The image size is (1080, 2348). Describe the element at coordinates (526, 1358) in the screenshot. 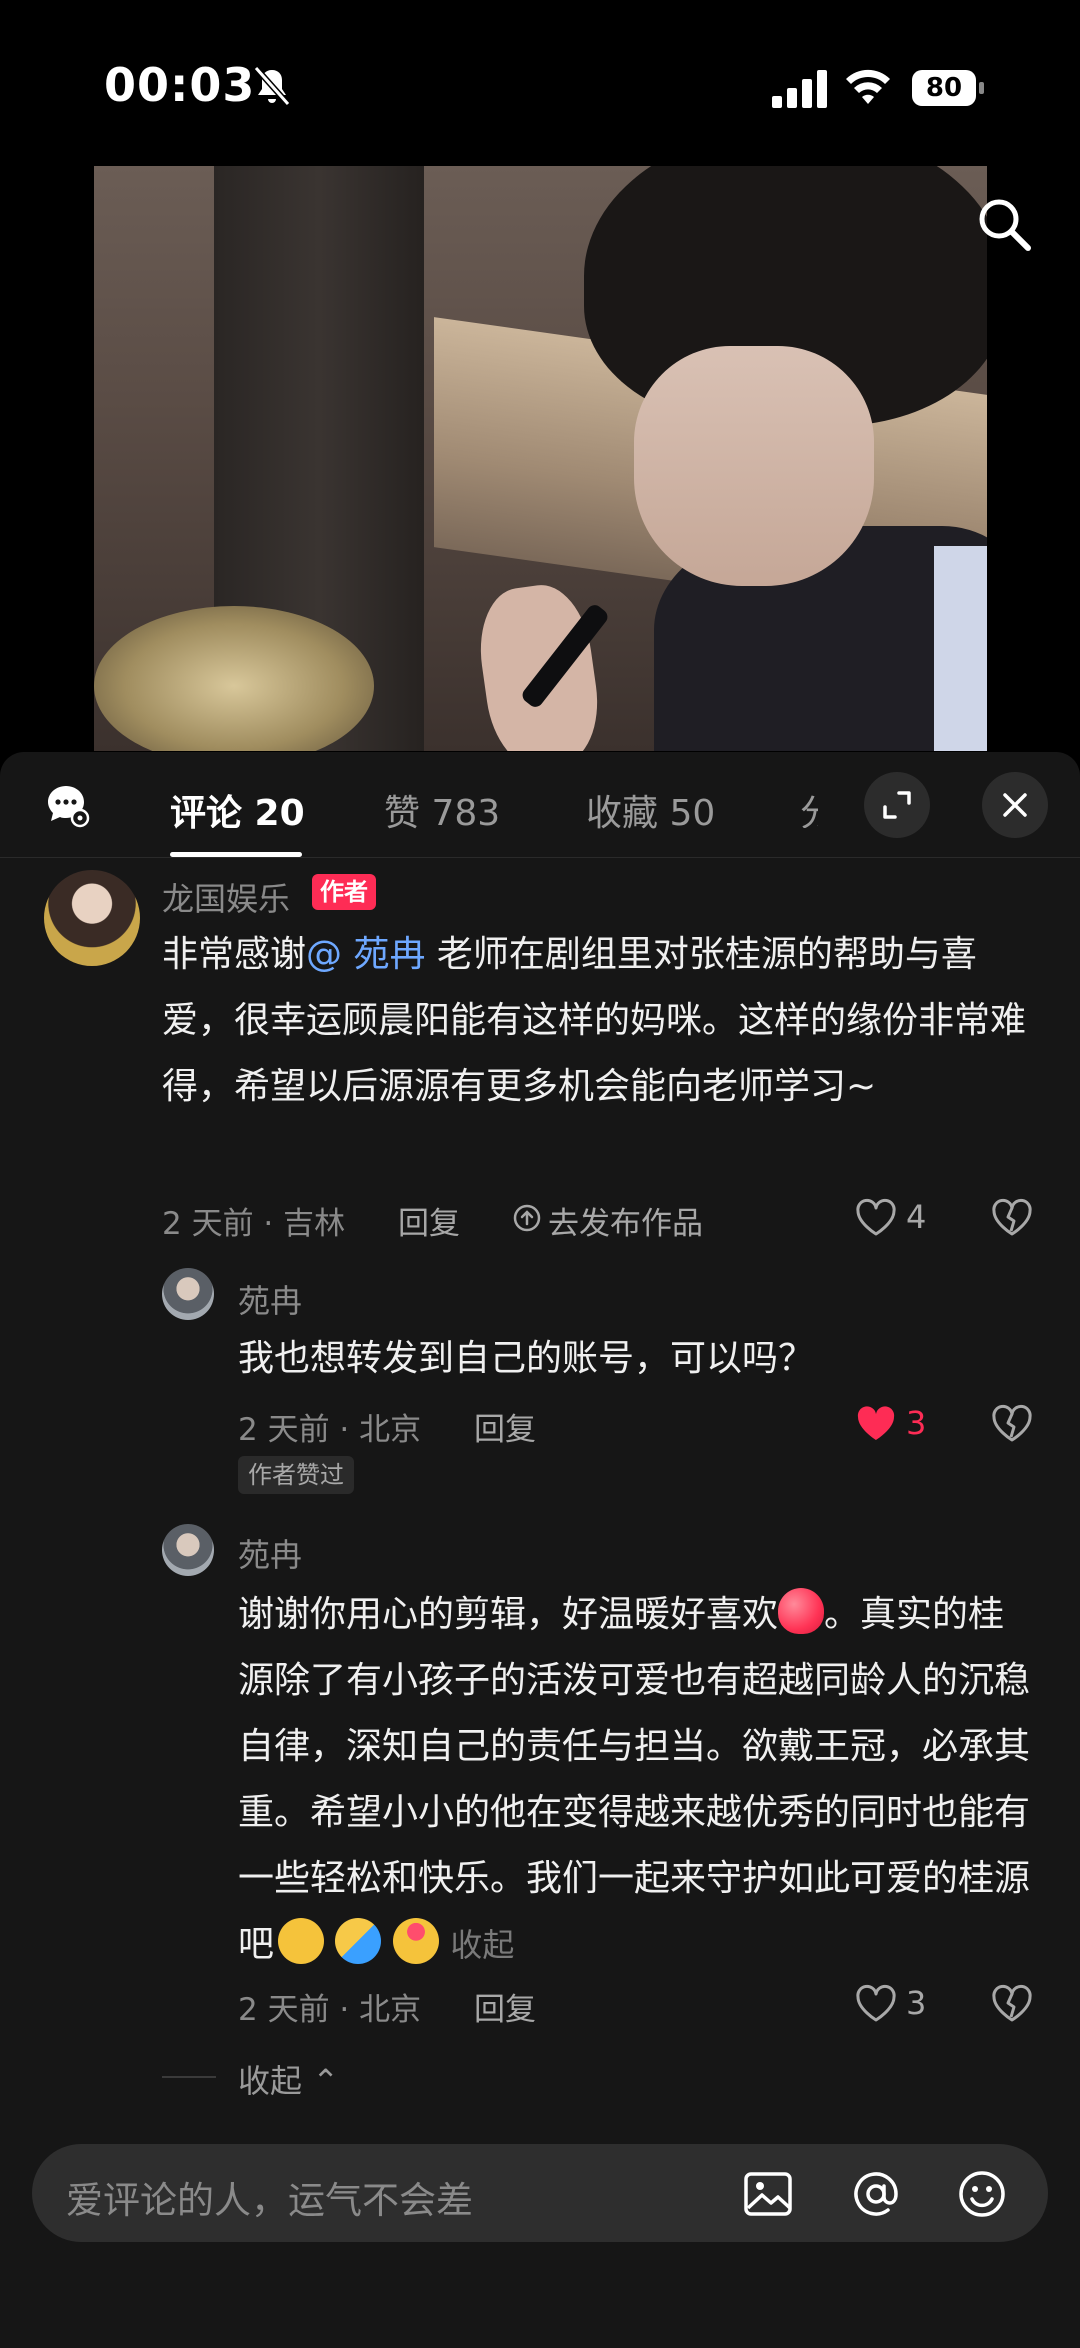

I see `reply-text: 我也想转发到自己的账号，可以吗？` at that location.